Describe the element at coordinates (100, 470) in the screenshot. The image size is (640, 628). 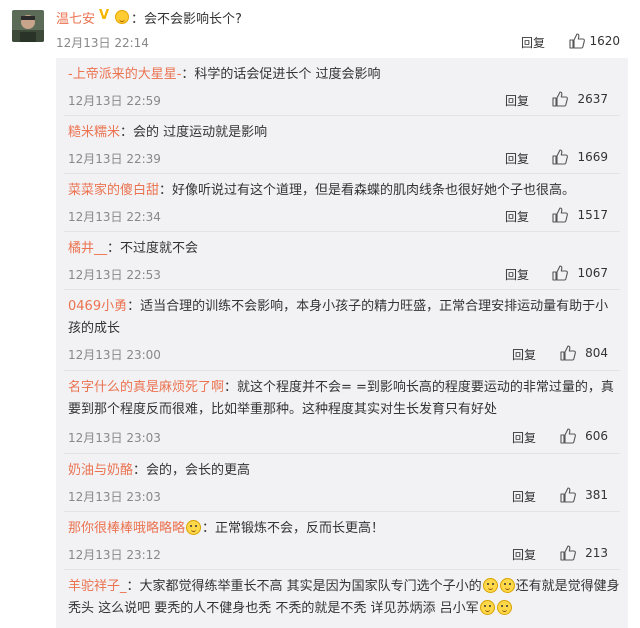
I see `reply-username: 奶油与奶酪` at that location.